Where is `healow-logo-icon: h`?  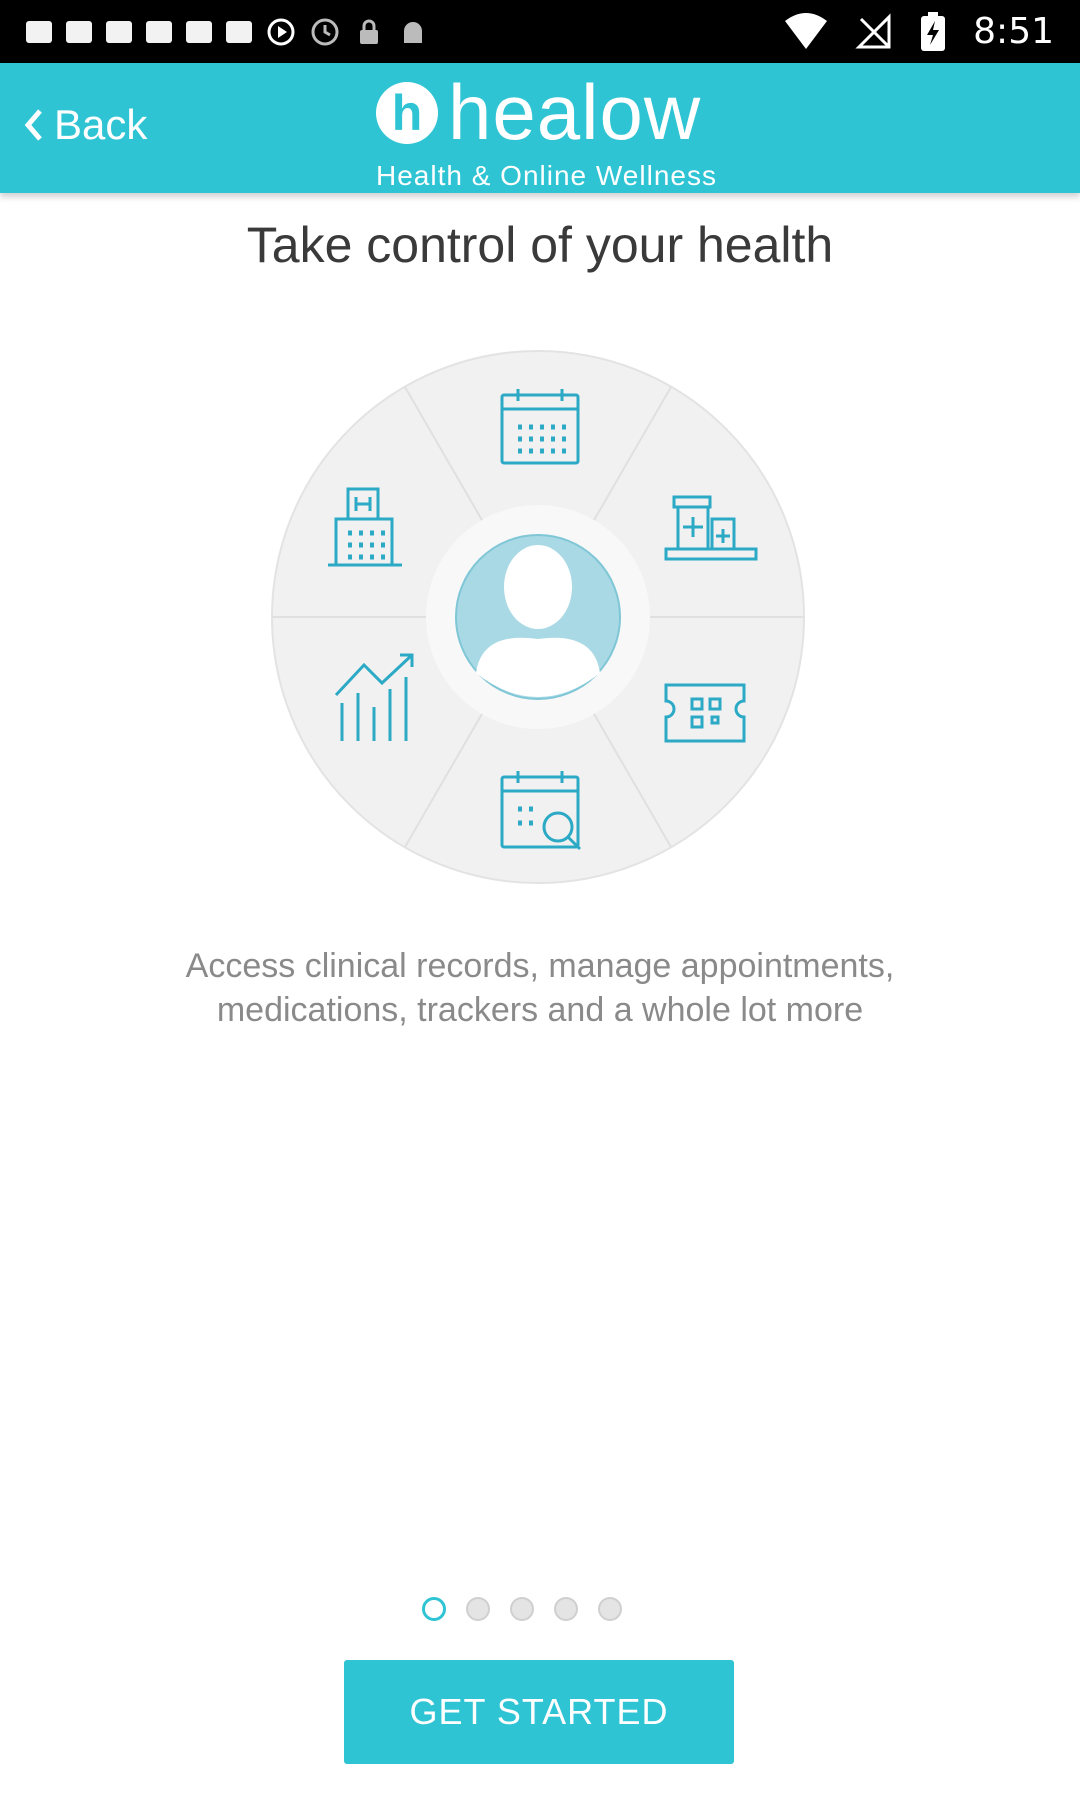
healow-logo-icon: h is located at coordinates (407, 112).